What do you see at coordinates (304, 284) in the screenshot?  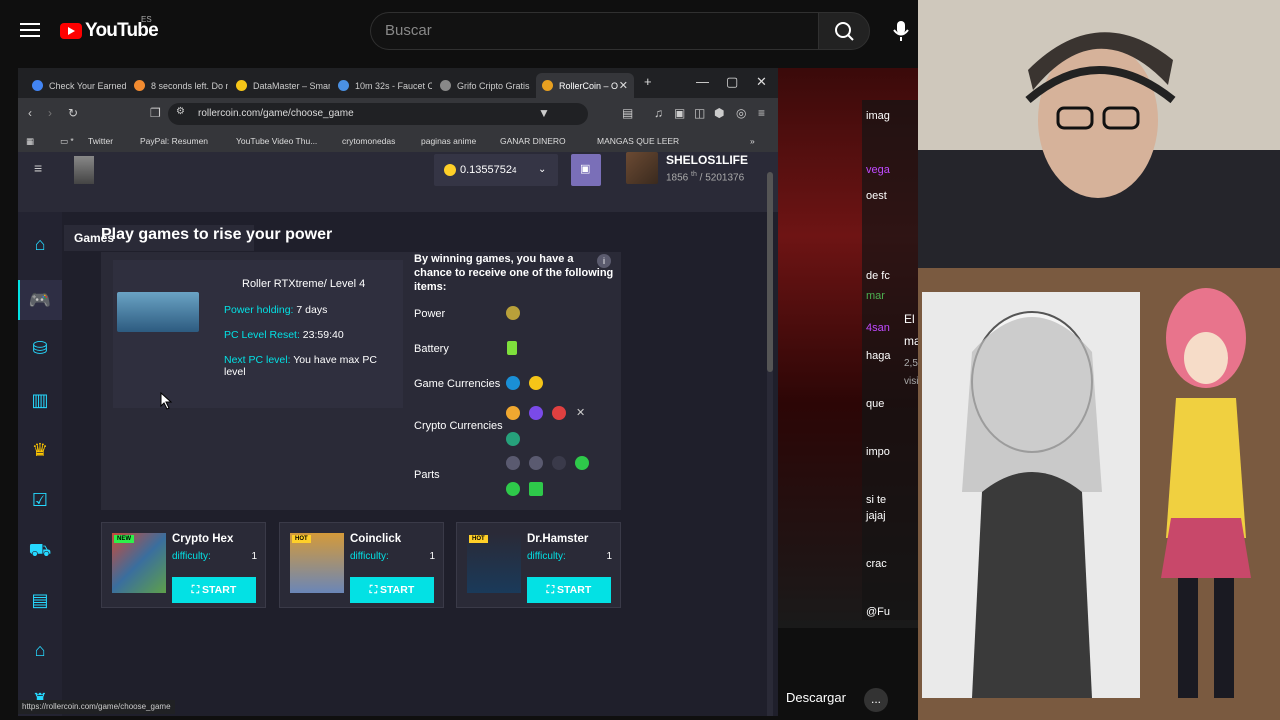 I see `level-title: Roller RTXtreme/ Level 4` at bounding box center [304, 284].